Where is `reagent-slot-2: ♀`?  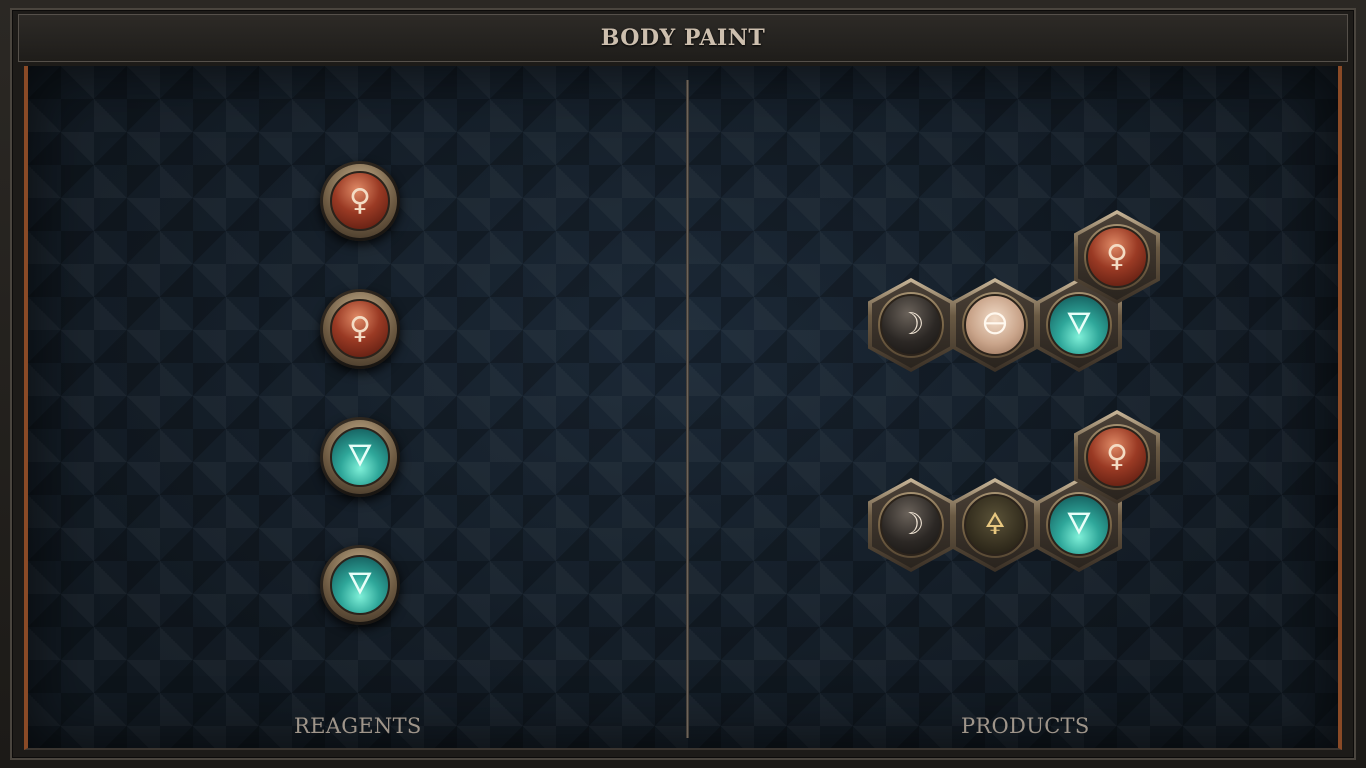
reagent-slot-2: ♀ is located at coordinates (360, 329).